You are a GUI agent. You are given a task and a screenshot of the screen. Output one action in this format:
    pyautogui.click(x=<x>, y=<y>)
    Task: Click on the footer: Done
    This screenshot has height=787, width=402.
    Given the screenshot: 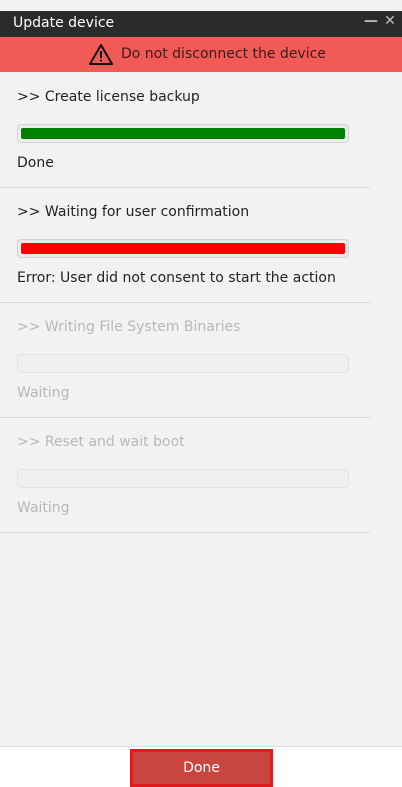 What is the action you would take?
    pyautogui.click(x=201, y=766)
    